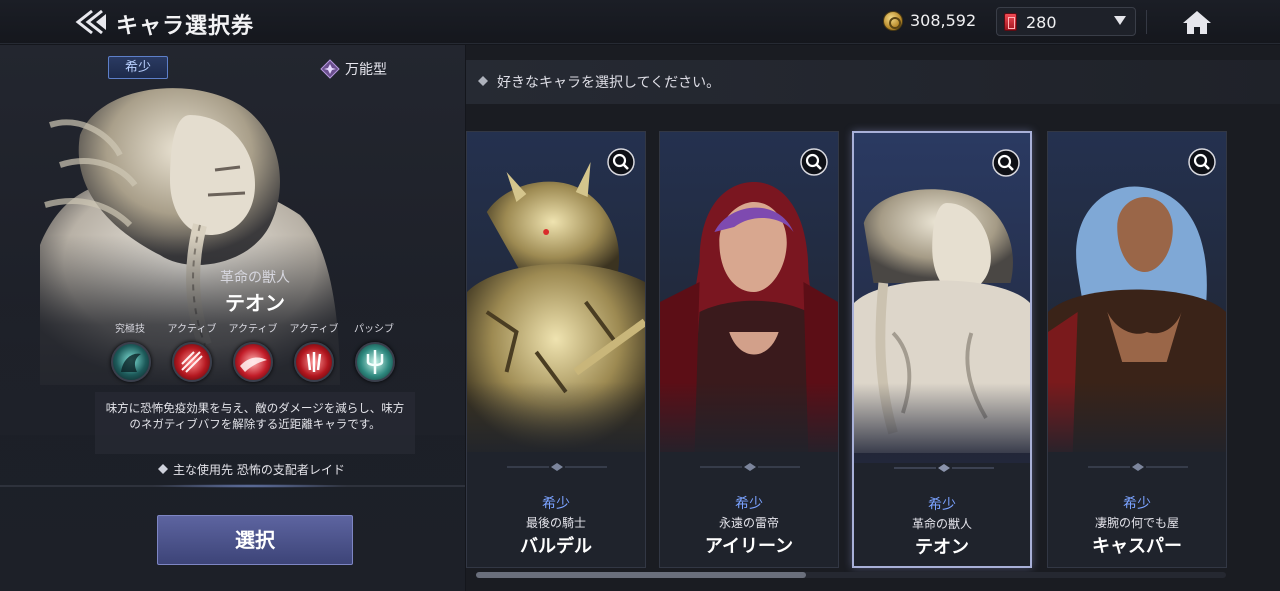 The image size is (1280, 591). Describe the element at coordinates (131, 362) in the screenshot. I see `ultimate-skill-icon` at that location.